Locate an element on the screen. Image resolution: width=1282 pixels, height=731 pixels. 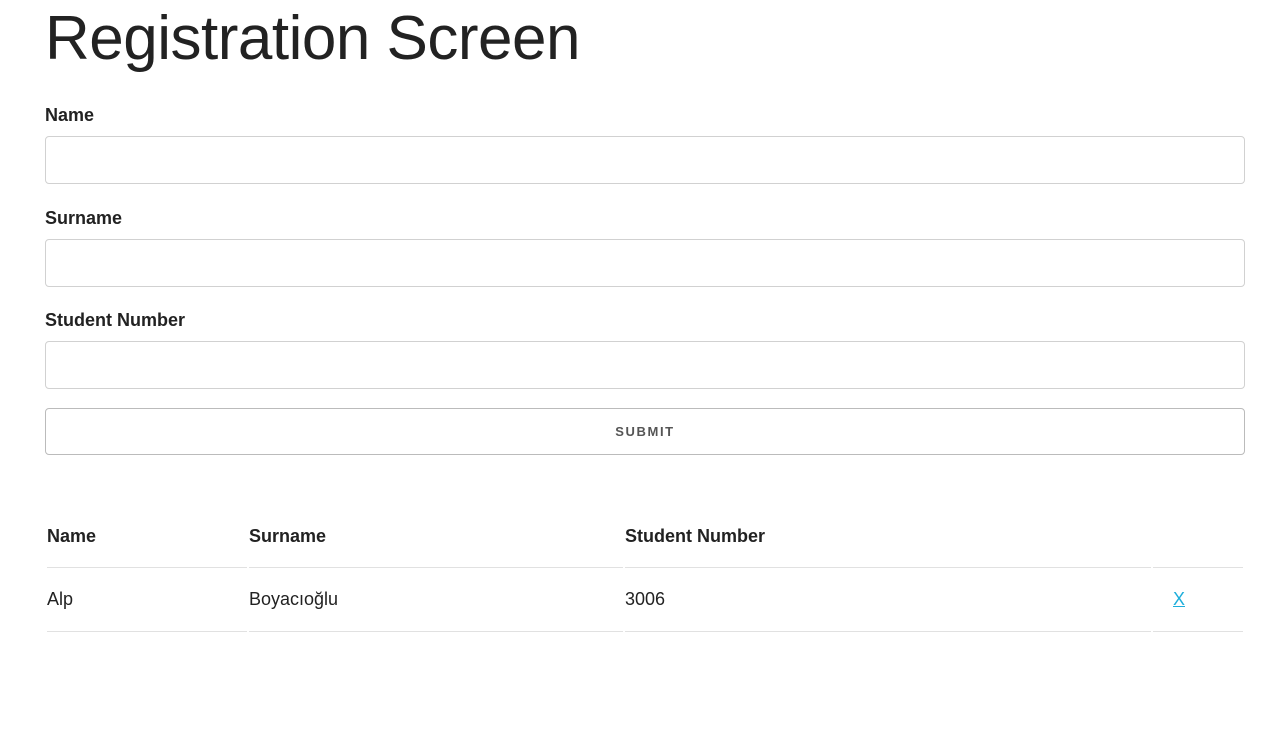
student-number-input is located at coordinates (645, 365).